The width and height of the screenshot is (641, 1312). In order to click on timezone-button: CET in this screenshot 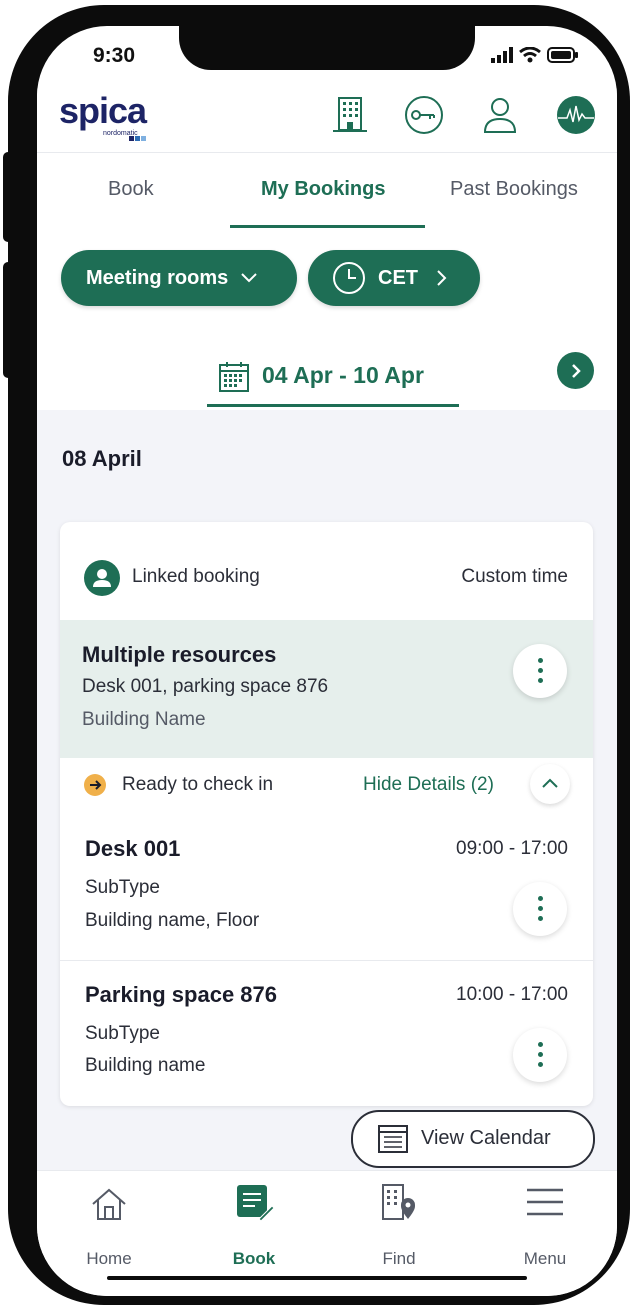, I will do `click(394, 278)`.